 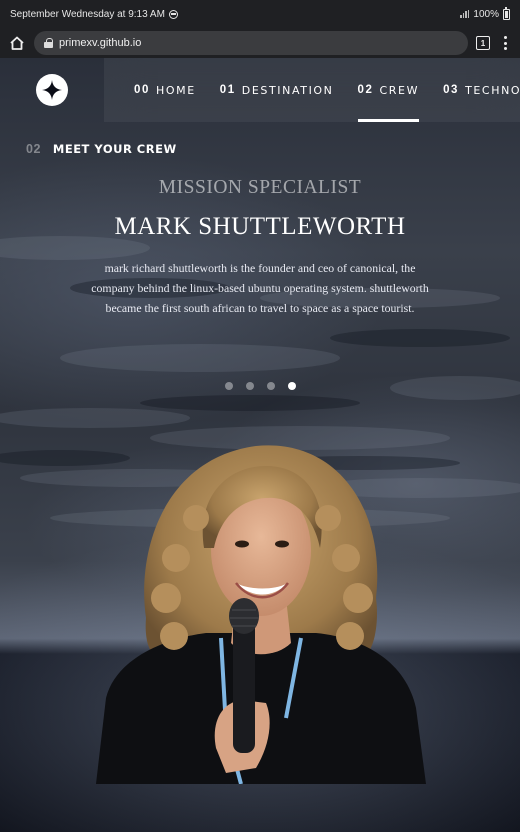 What do you see at coordinates (365, 90) in the screenshot?
I see `nav-num: 02` at bounding box center [365, 90].